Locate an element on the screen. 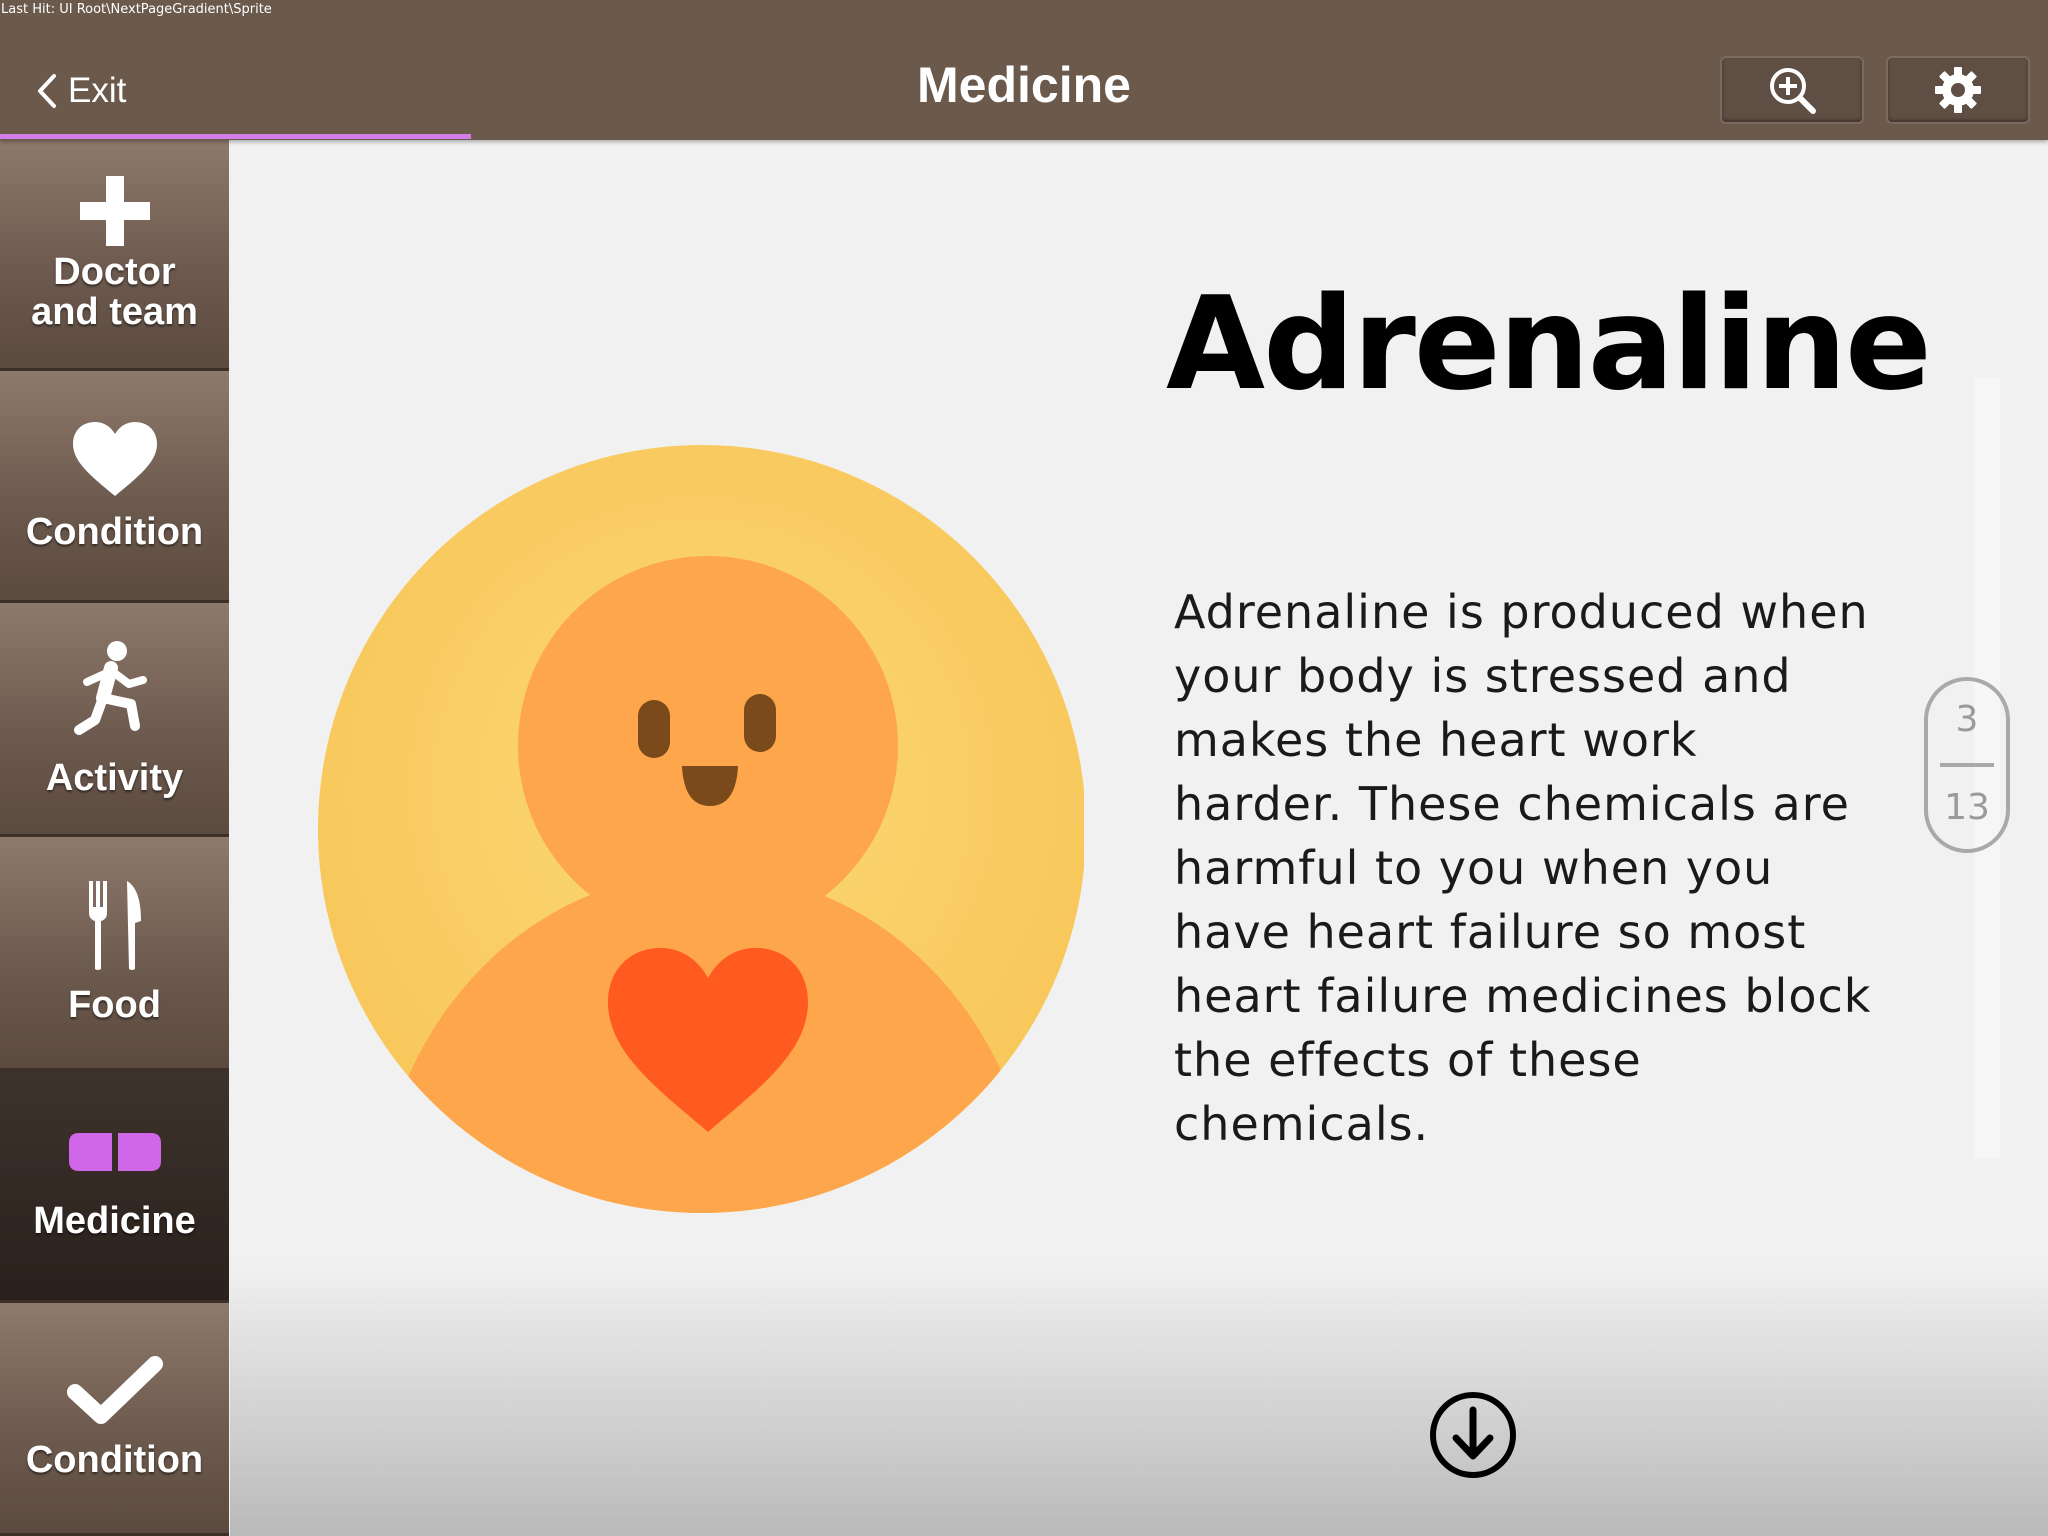  sidebar-item-activity: Activity is located at coordinates (114, 720).